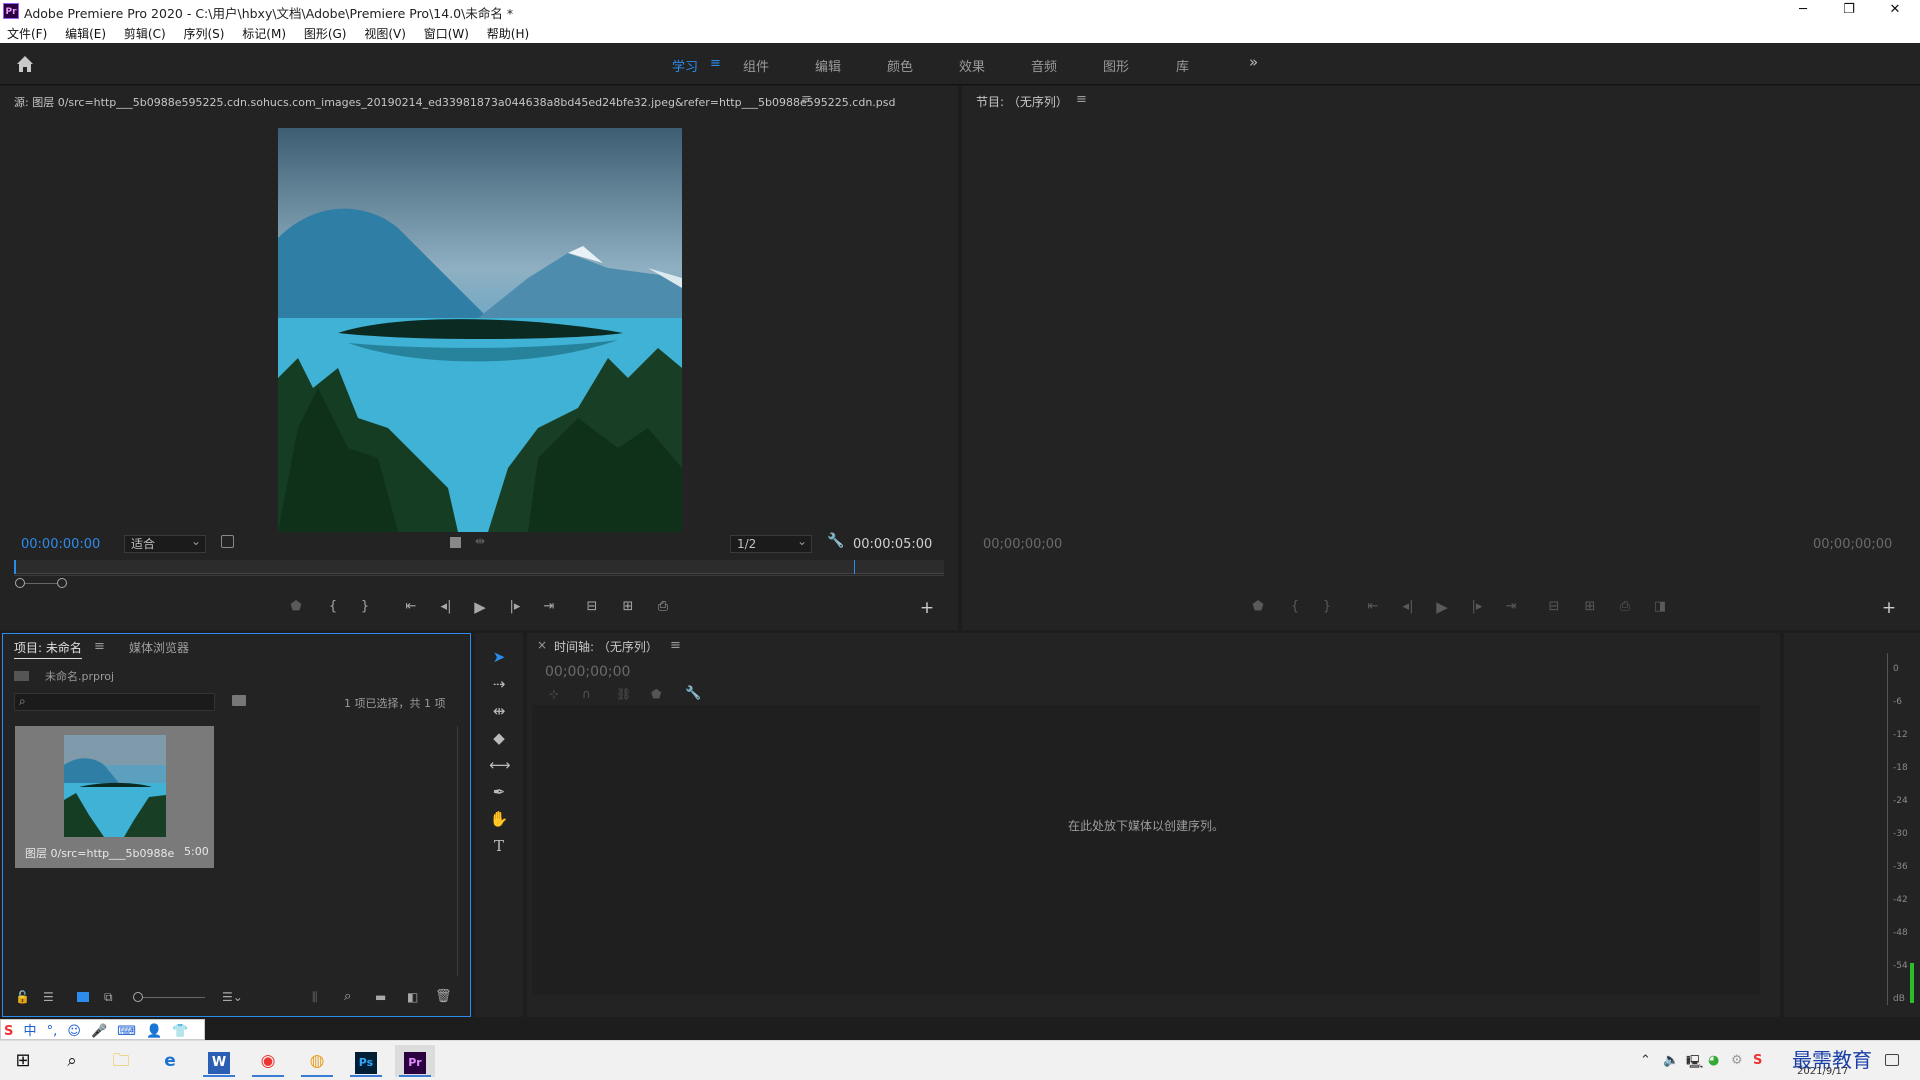 This screenshot has width=1920, height=1080. I want to click on mark-in-icon: {, so click(333, 606).